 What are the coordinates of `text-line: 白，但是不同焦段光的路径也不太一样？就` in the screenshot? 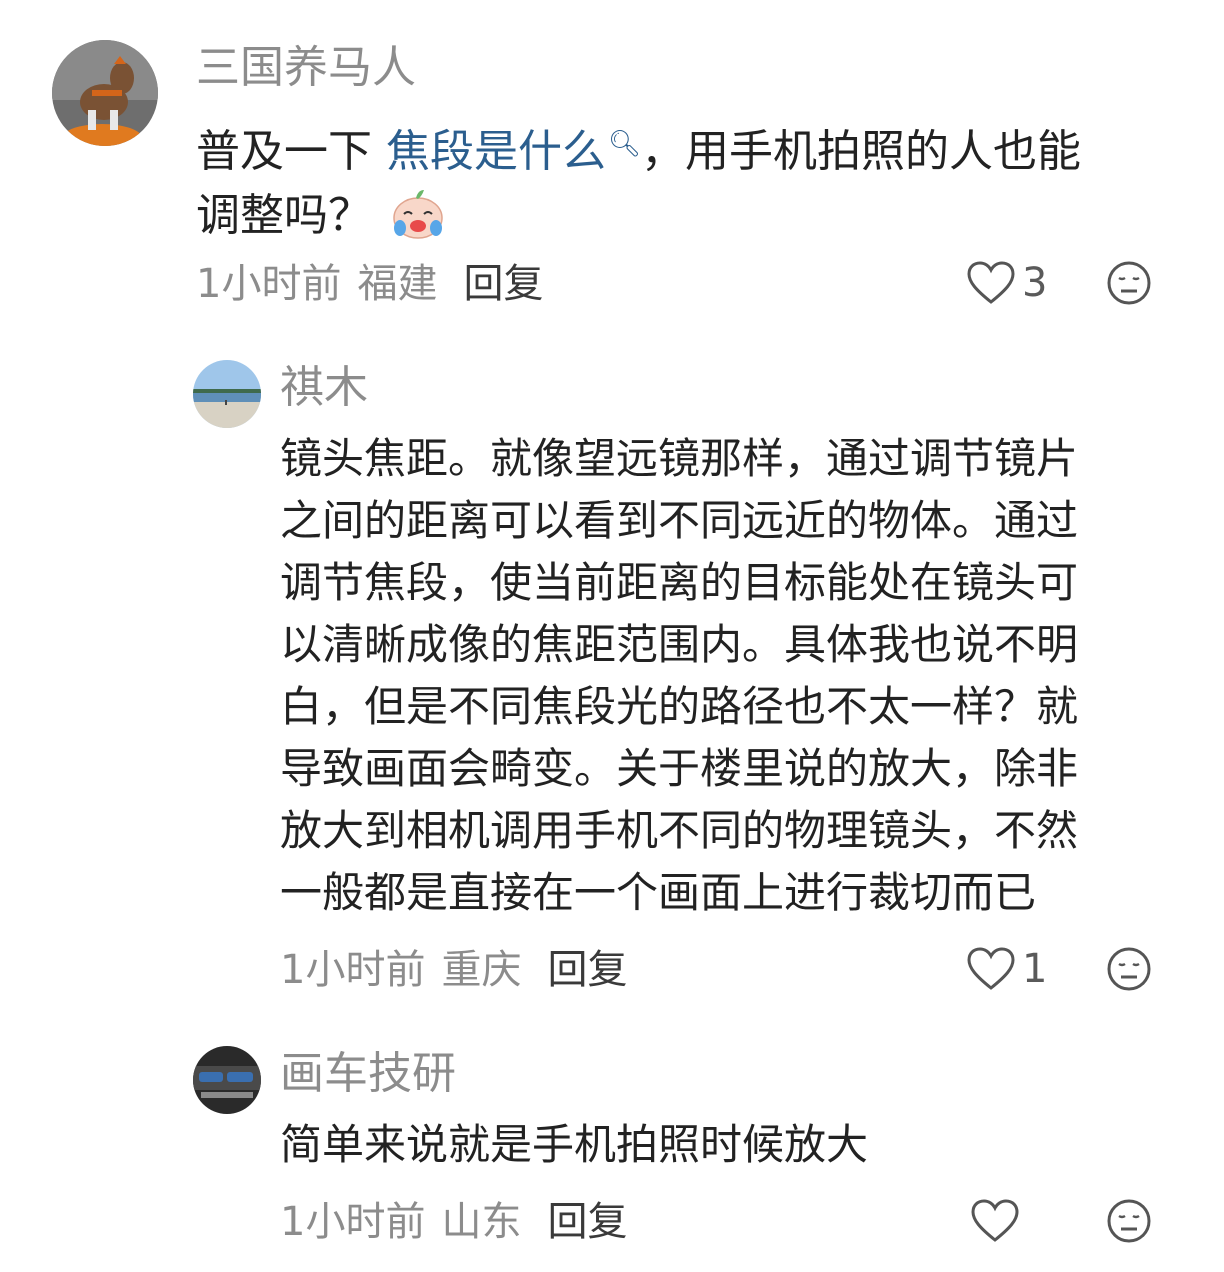 It's located at (679, 706).